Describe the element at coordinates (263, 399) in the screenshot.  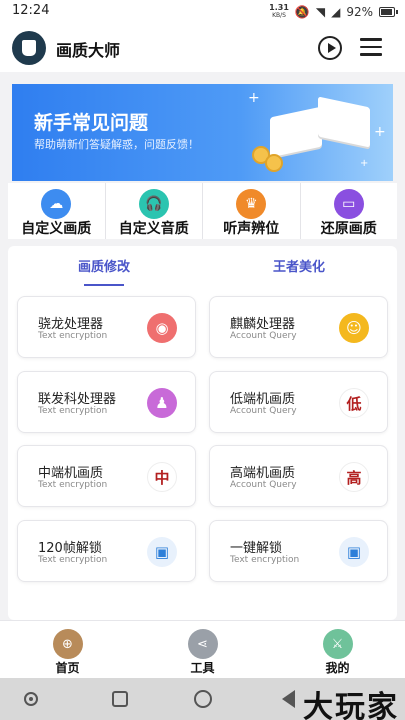
I see `card-title: 低端机画质` at that location.